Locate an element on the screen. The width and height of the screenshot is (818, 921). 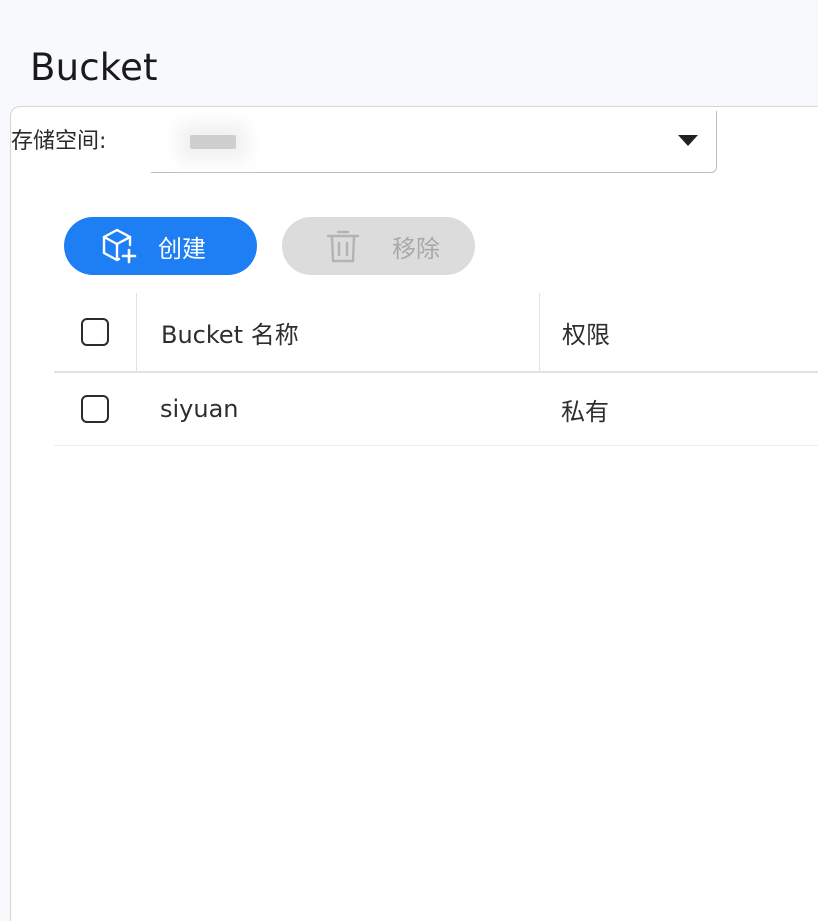
page-title: Bucket is located at coordinates (94, 67).